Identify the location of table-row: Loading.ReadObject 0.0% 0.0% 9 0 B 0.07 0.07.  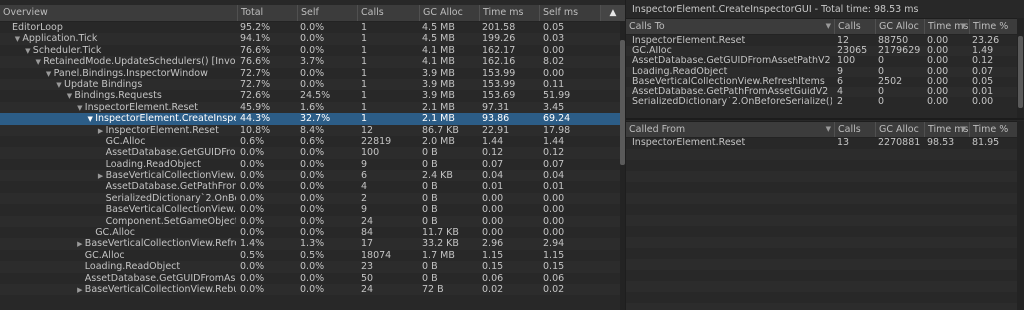
(310, 164).